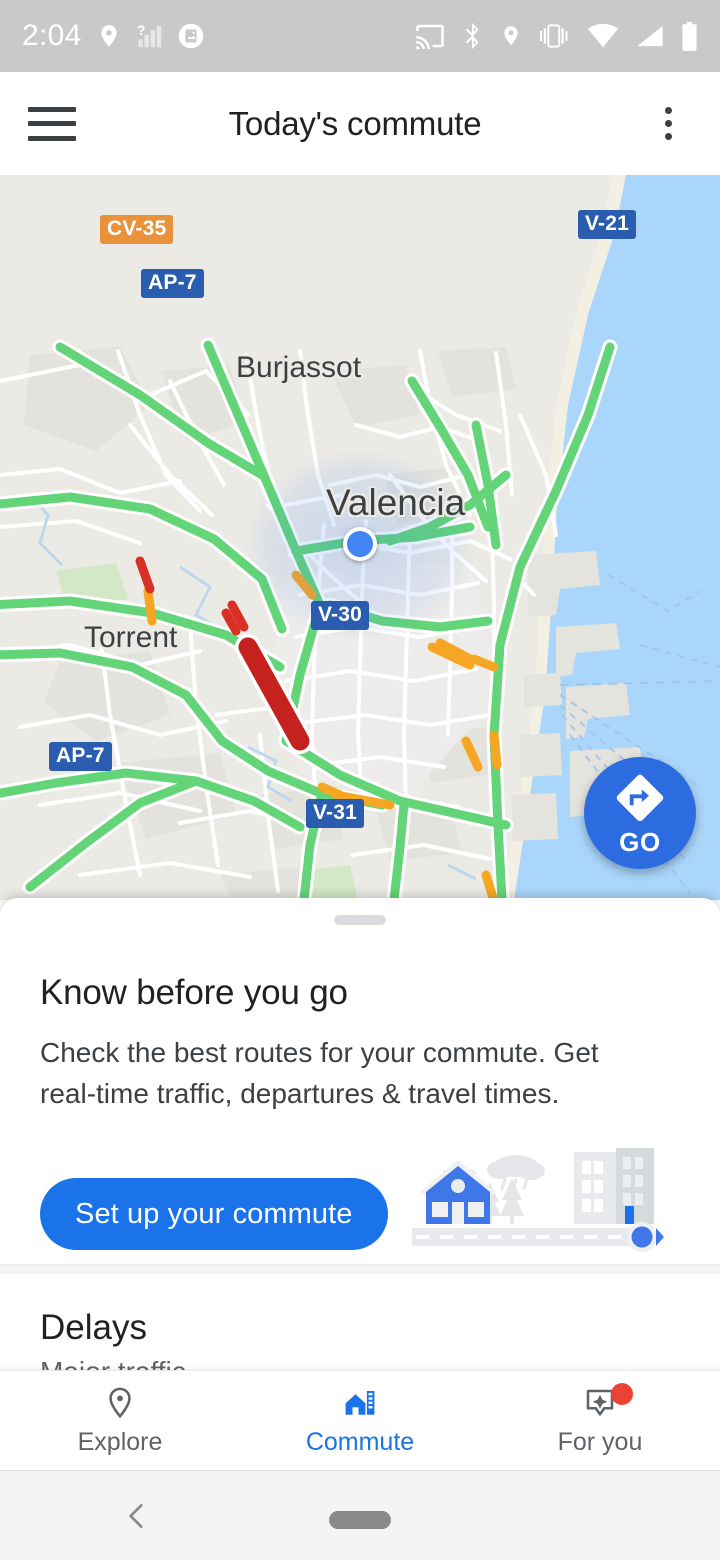 This screenshot has width=720, height=1560. What do you see at coordinates (93, 1327) in the screenshot?
I see `delays-heading: Delays` at bounding box center [93, 1327].